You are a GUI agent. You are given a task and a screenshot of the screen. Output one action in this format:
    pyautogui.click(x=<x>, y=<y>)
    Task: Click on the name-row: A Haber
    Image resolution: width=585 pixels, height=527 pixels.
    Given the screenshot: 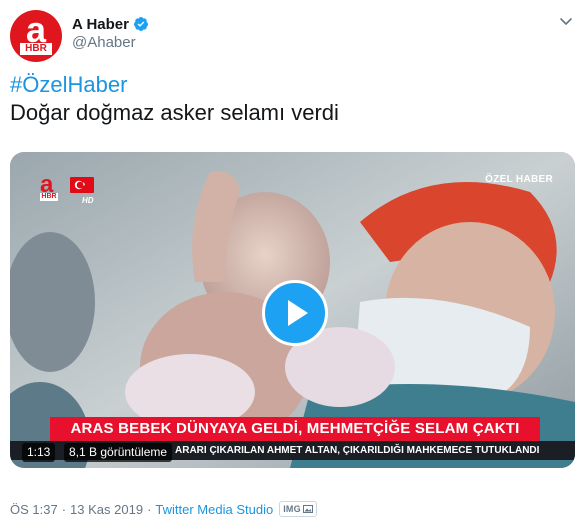 What is the action you would take?
    pyautogui.click(x=110, y=24)
    